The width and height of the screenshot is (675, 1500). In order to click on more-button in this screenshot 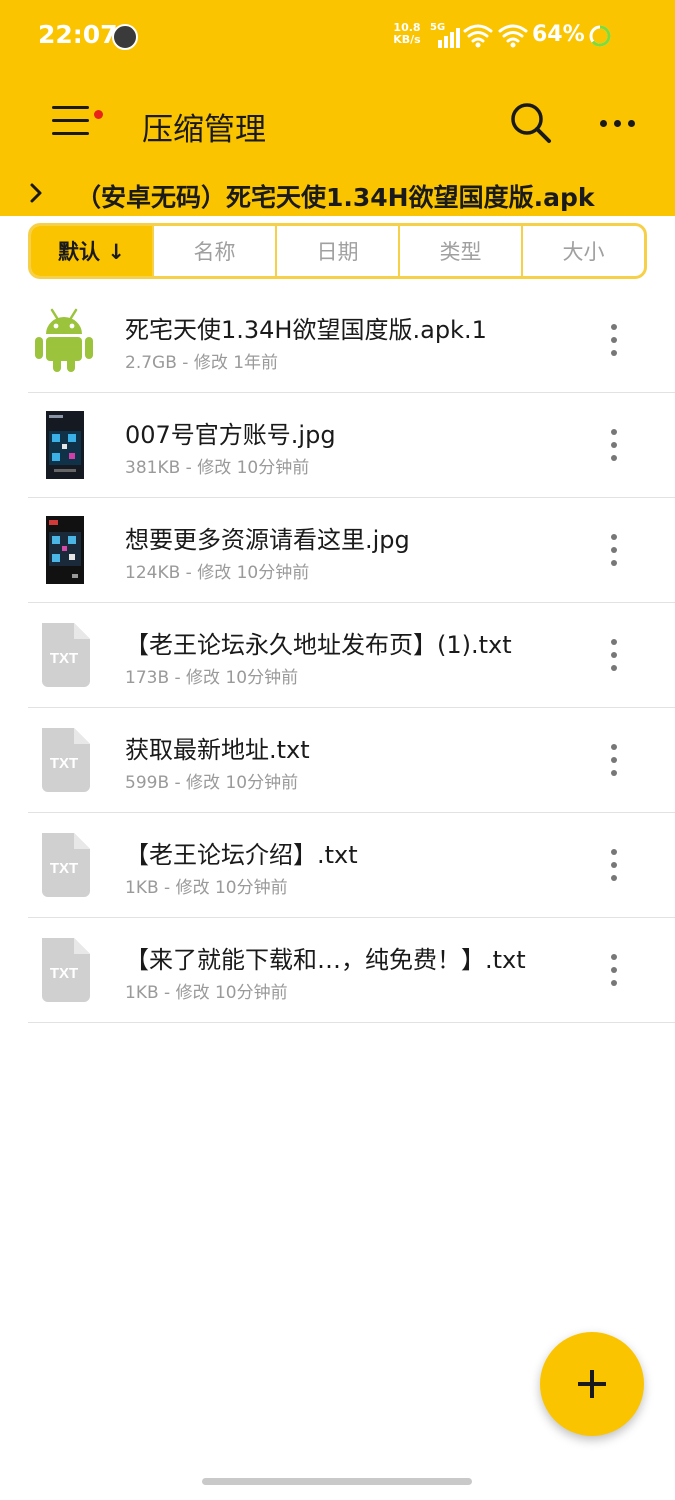, I will do `click(617, 123)`.